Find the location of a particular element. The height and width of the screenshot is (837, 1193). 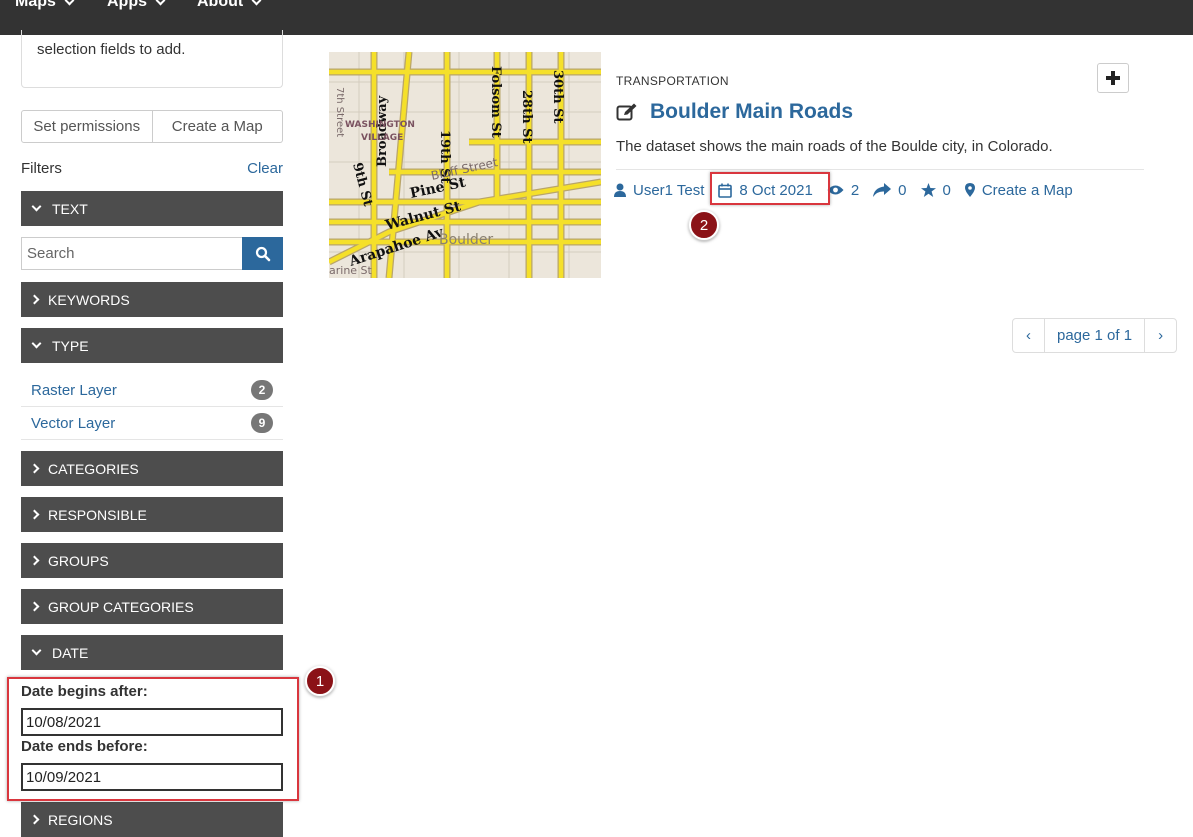

facet-text: TEXT is located at coordinates (152, 208).